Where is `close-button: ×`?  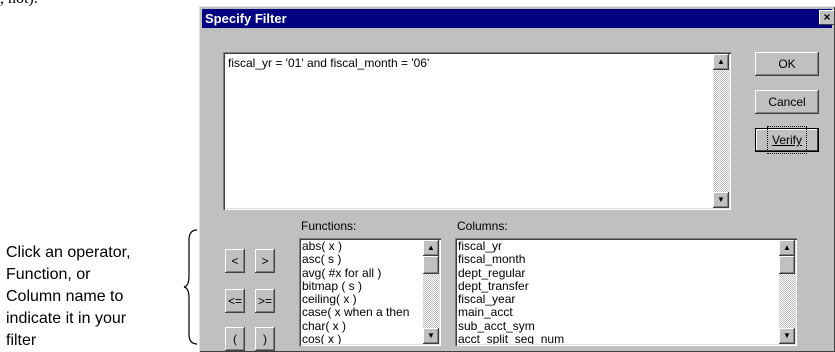 close-button: × is located at coordinates (827, 17).